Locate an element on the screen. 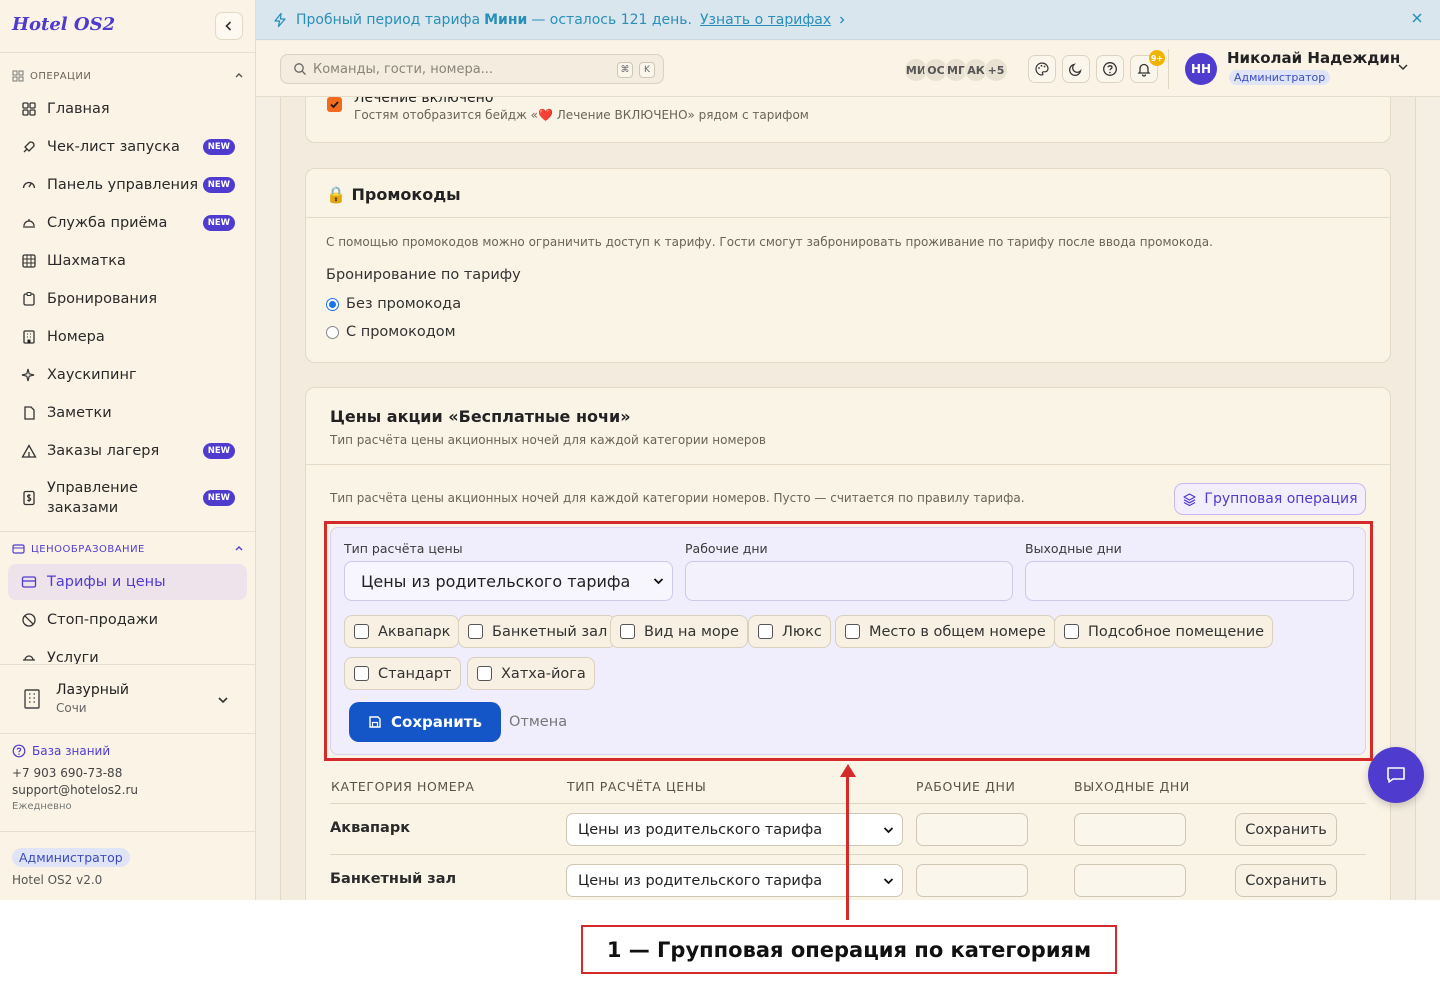 This screenshot has height=997, width=1440. sidebar-item-front-desk: Служба приёма NEW is located at coordinates (127, 223).